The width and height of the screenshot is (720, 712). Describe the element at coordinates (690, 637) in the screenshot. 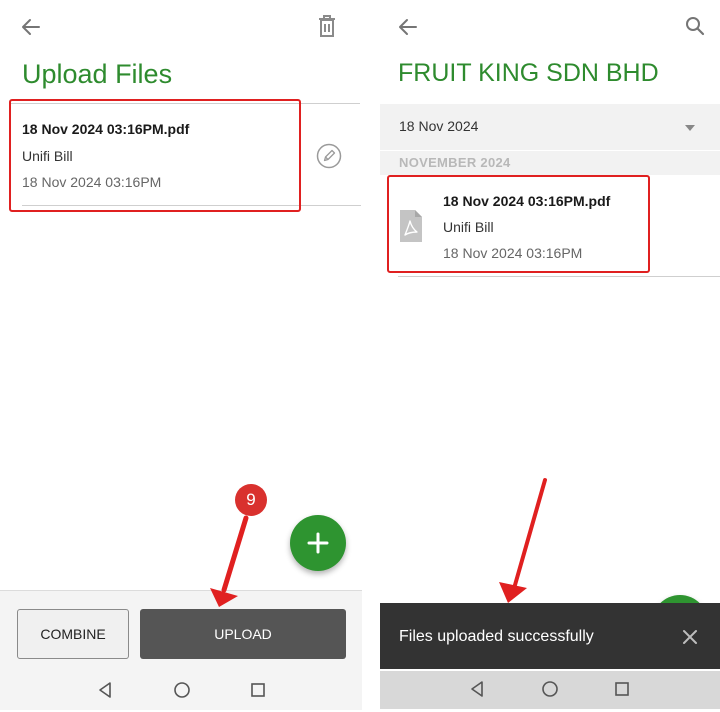

I see `close-icon` at that location.